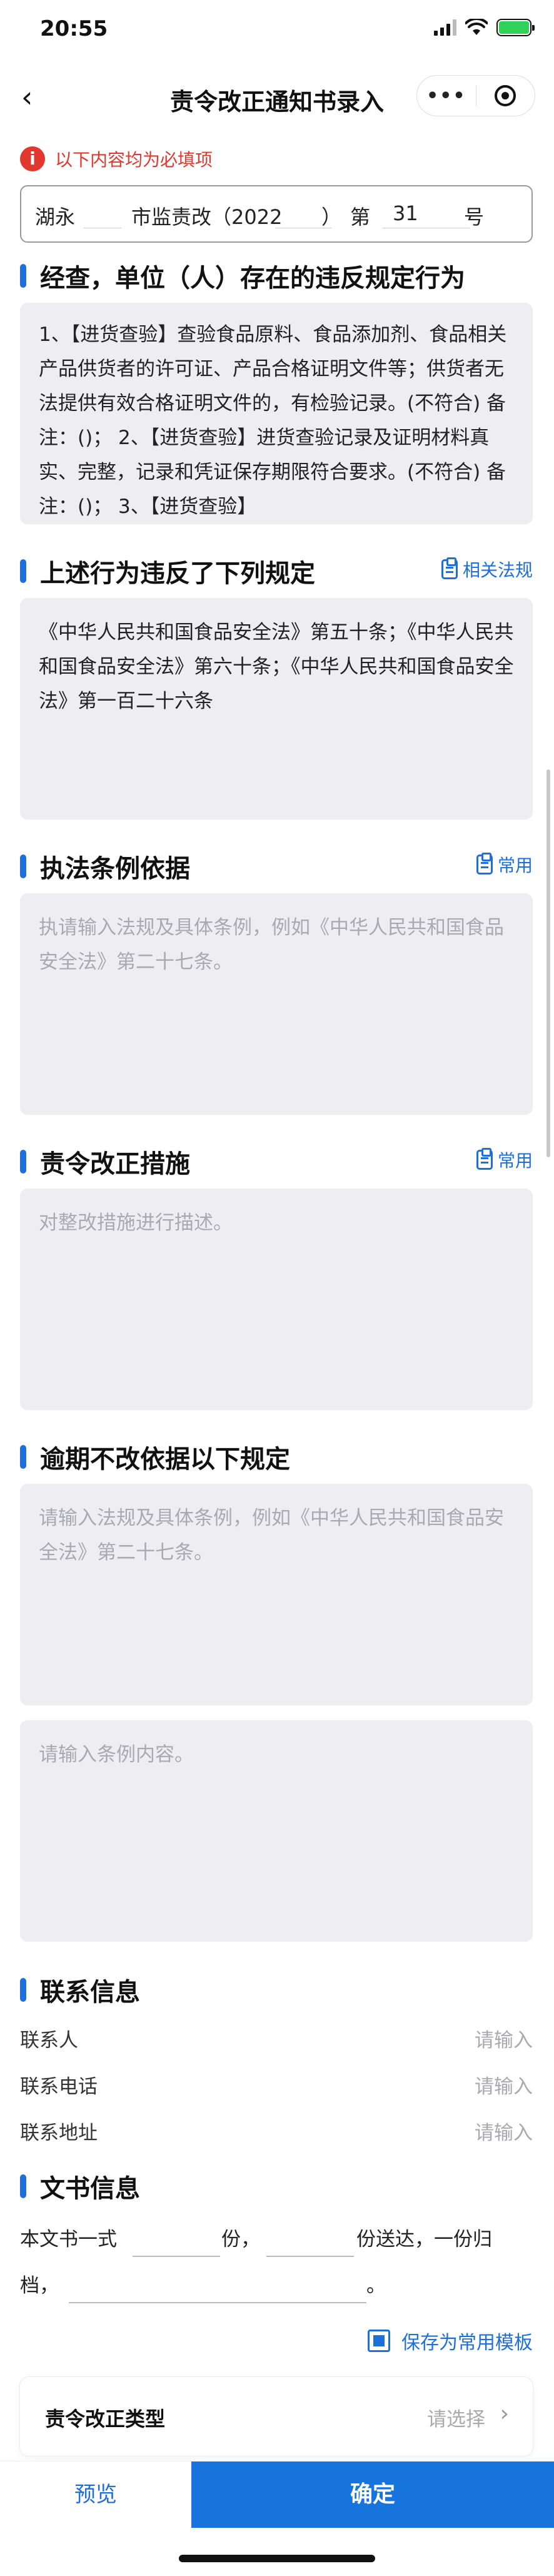 The image size is (554, 2576). Describe the element at coordinates (475, 217) in the screenshot. I see `doc-number-hao: 号` at that location.